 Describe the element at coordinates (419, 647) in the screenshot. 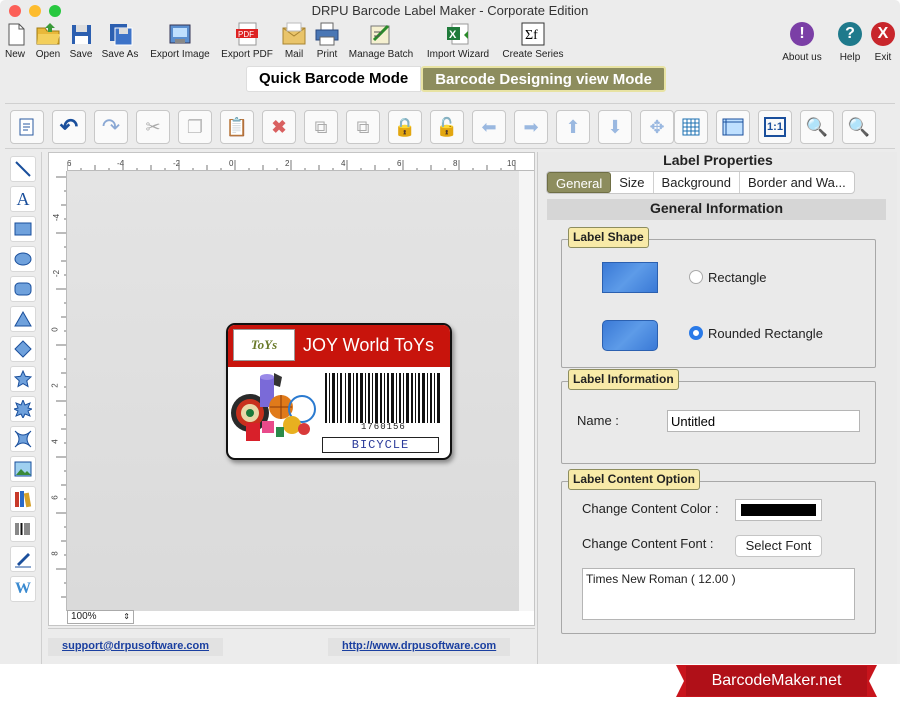

I see `website-link: http://www.drpusoftware.com` at that location.